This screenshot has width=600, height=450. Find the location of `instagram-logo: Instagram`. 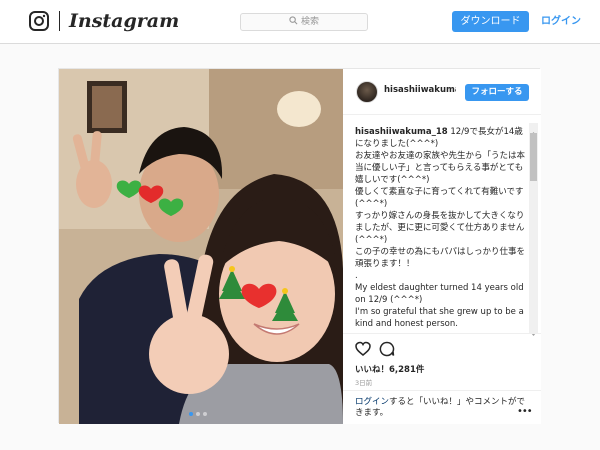

instagram-logo: Instagram is located at coordinates (124, 21).